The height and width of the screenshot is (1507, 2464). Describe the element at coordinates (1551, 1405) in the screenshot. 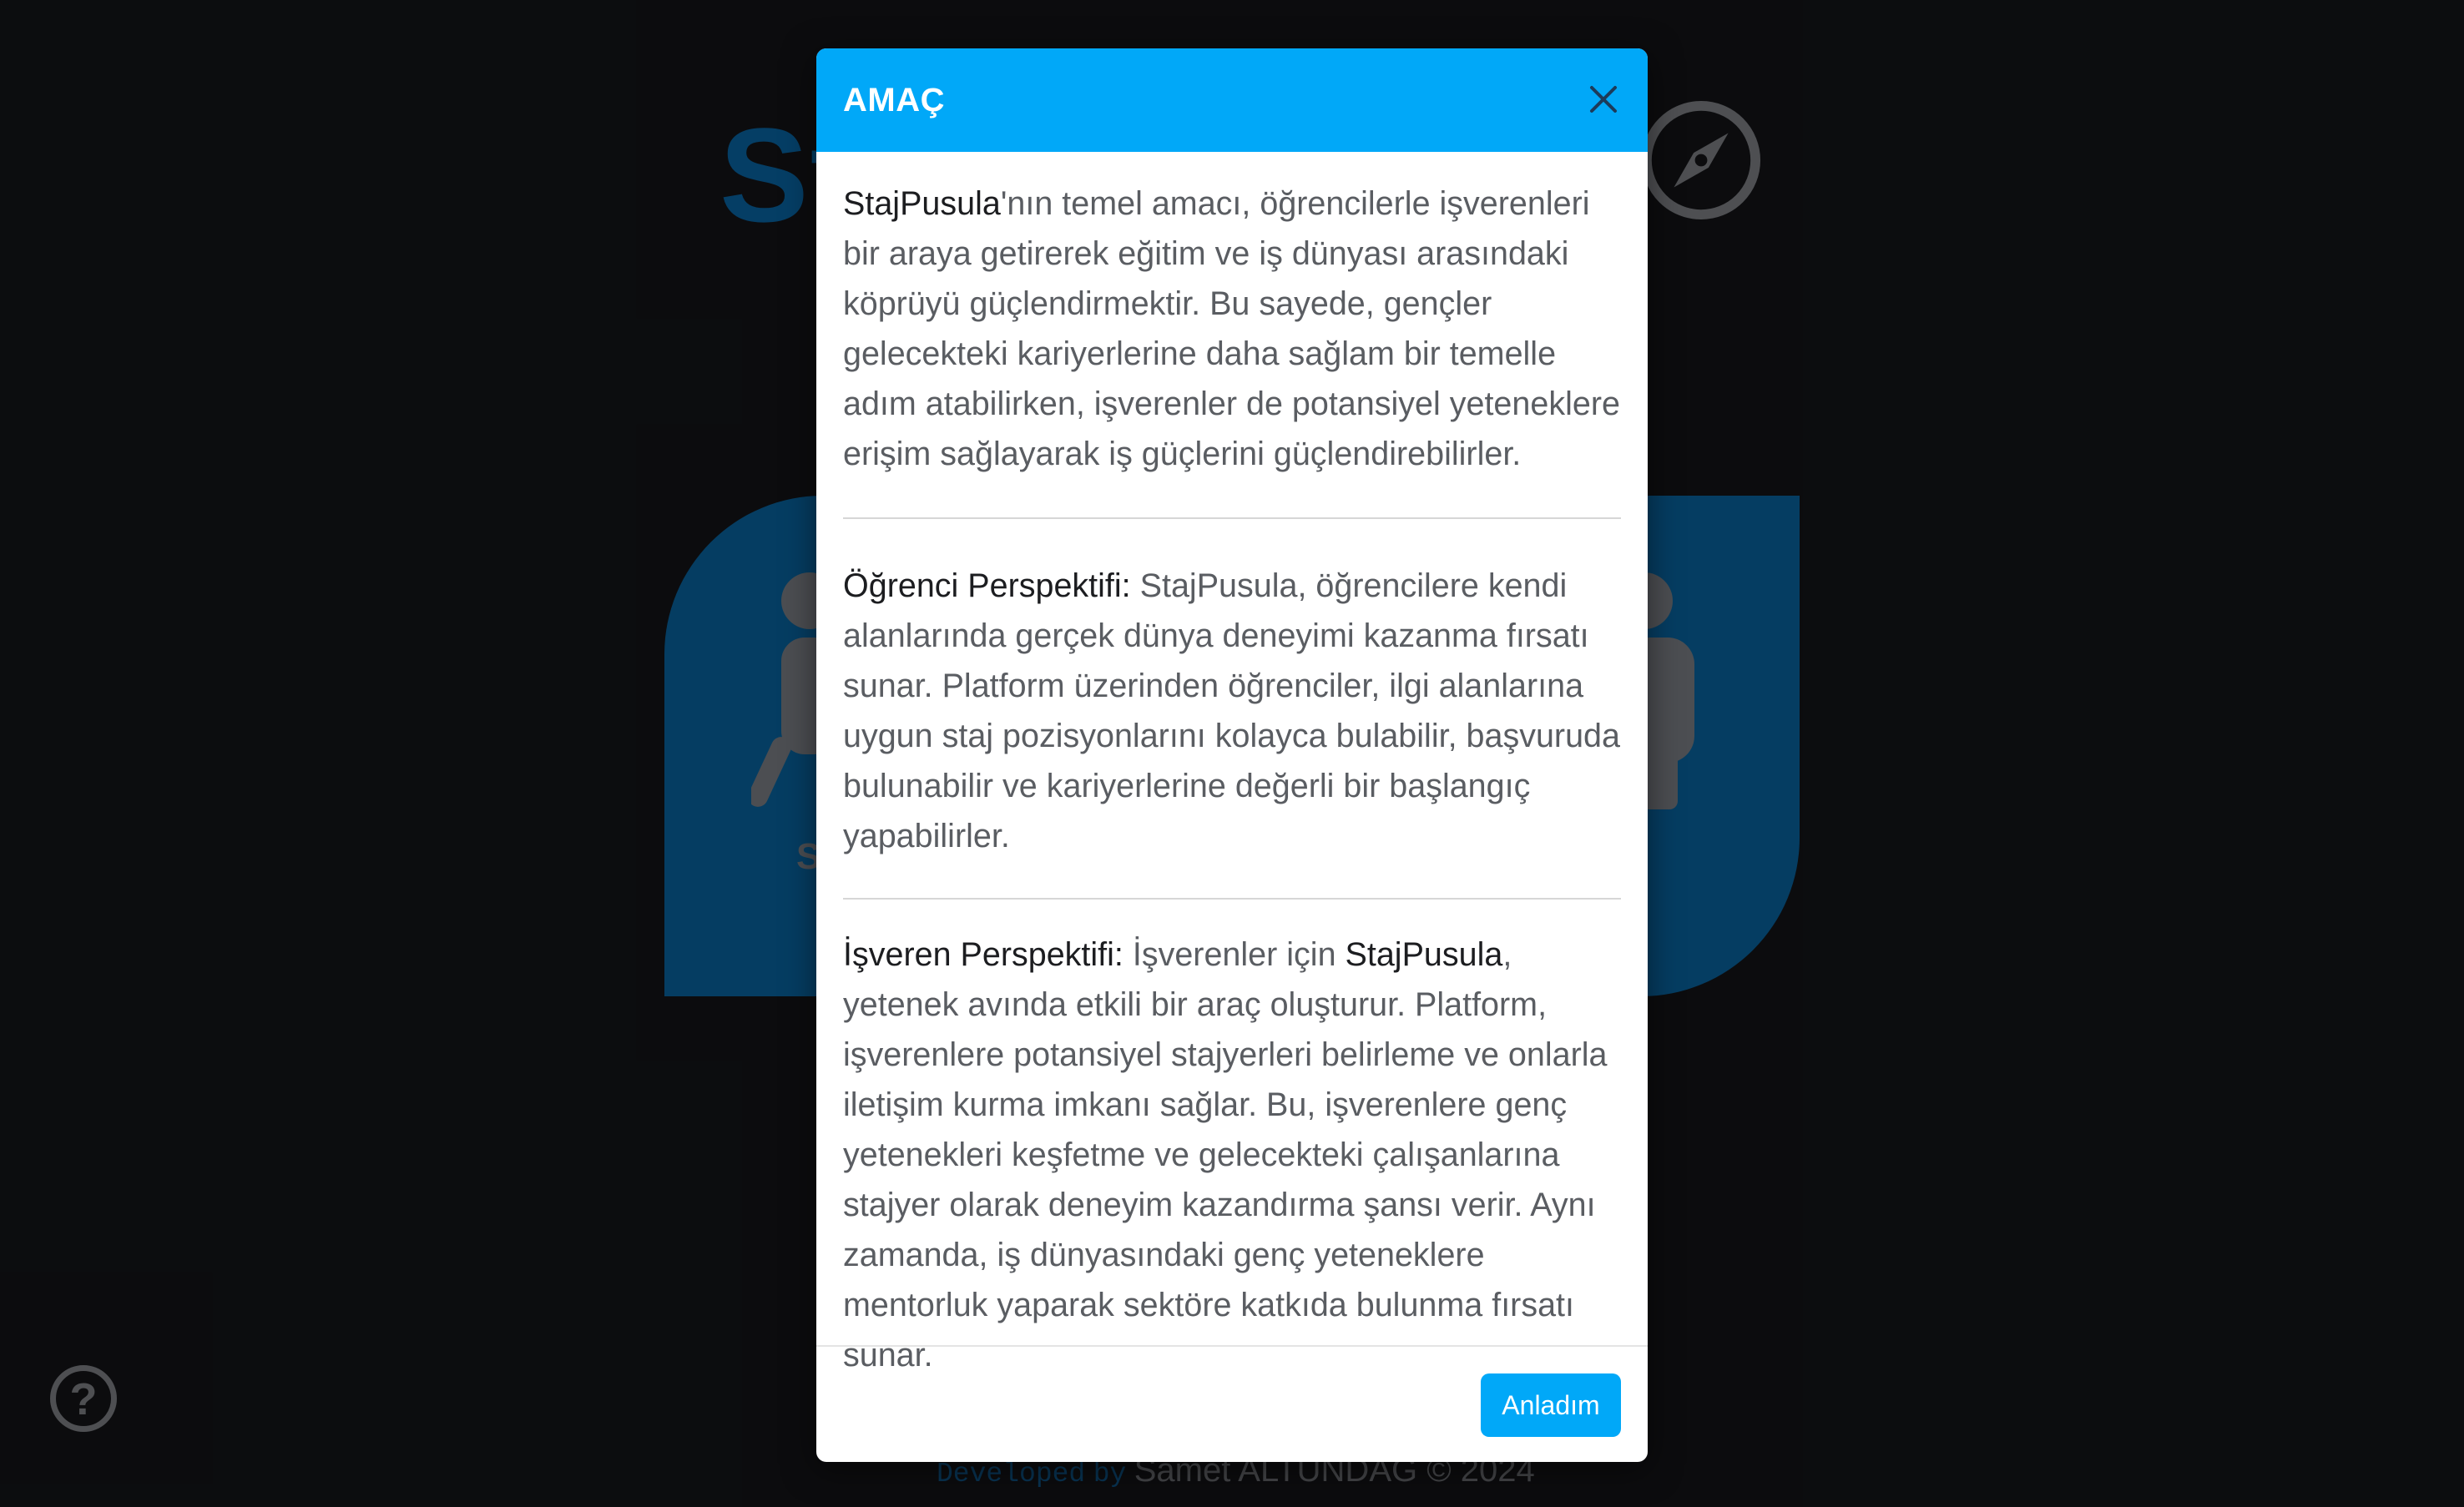

I see `ok-button: Anladım` at that location.